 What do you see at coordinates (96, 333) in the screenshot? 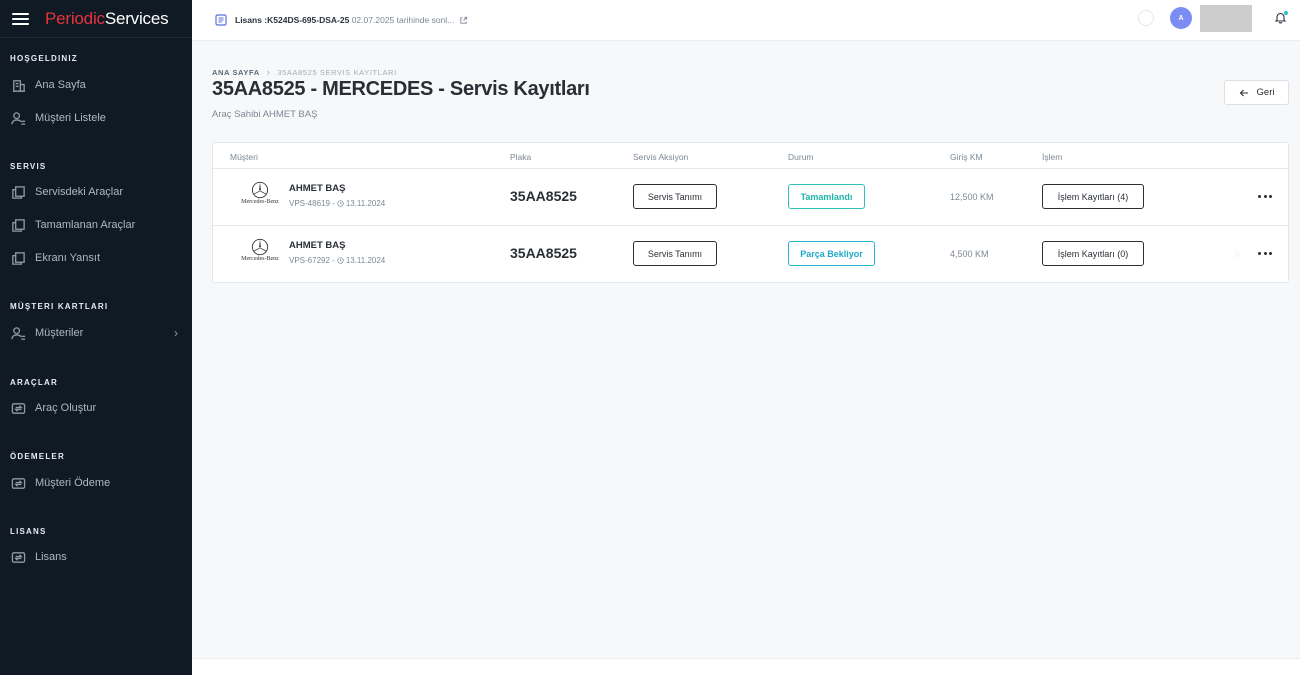
I see `sidebar-item-musteriler: Müşteriler ›` at bounding box center [96, 333].